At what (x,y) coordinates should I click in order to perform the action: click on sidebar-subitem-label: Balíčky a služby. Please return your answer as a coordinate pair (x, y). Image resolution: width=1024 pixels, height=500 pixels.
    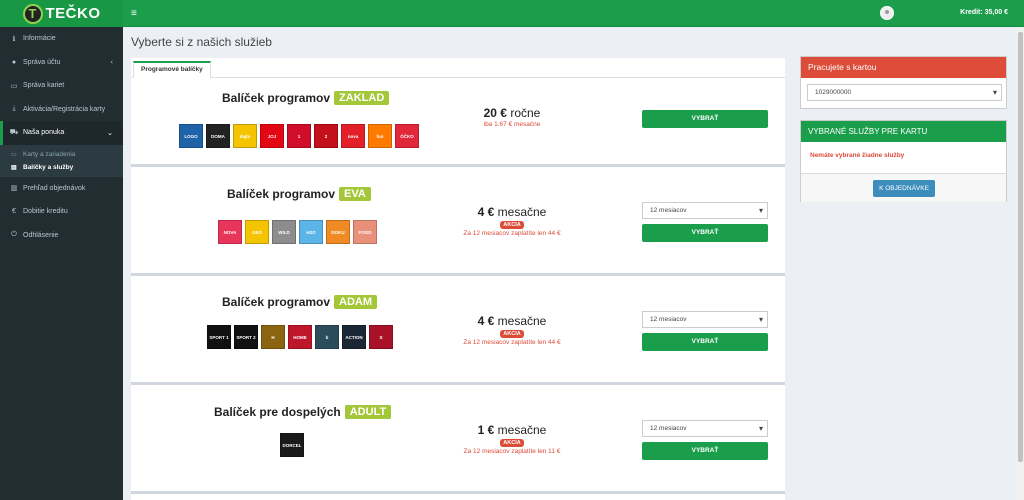
    Looking at the image, I should click on (48, 167).